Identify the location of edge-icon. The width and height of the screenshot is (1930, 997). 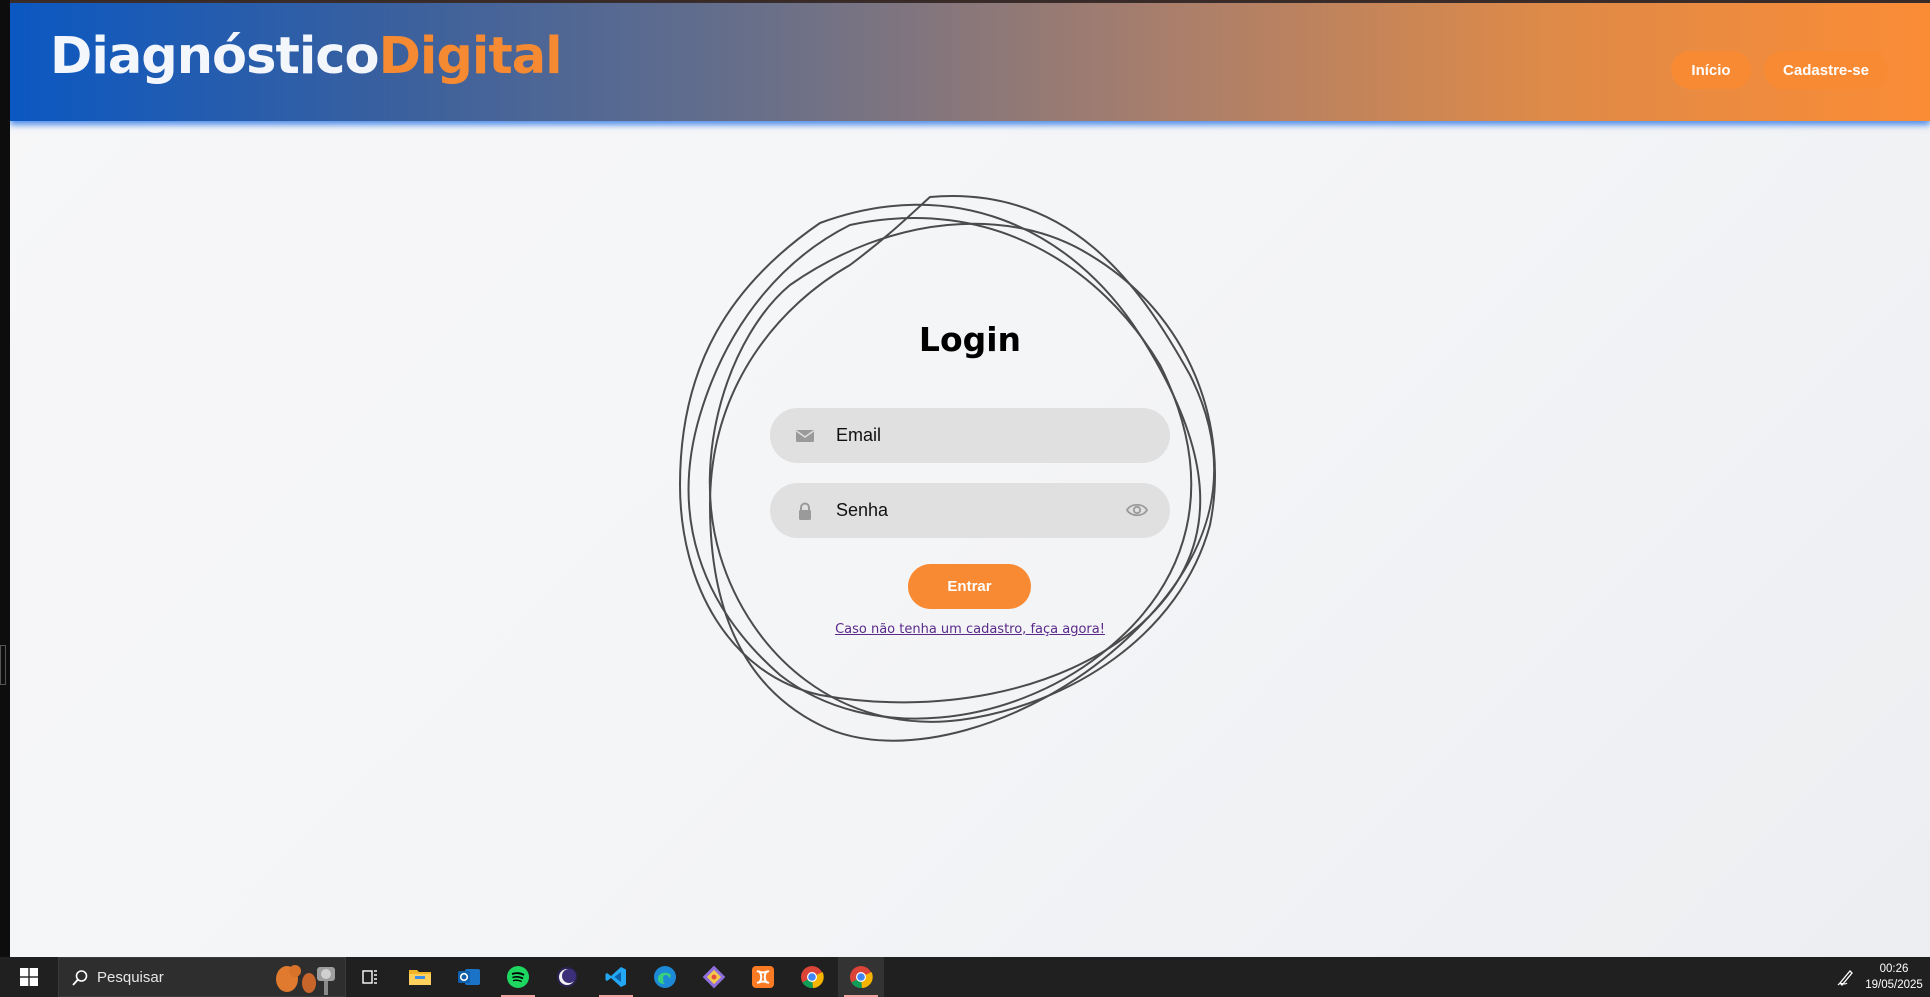
(665, 977).